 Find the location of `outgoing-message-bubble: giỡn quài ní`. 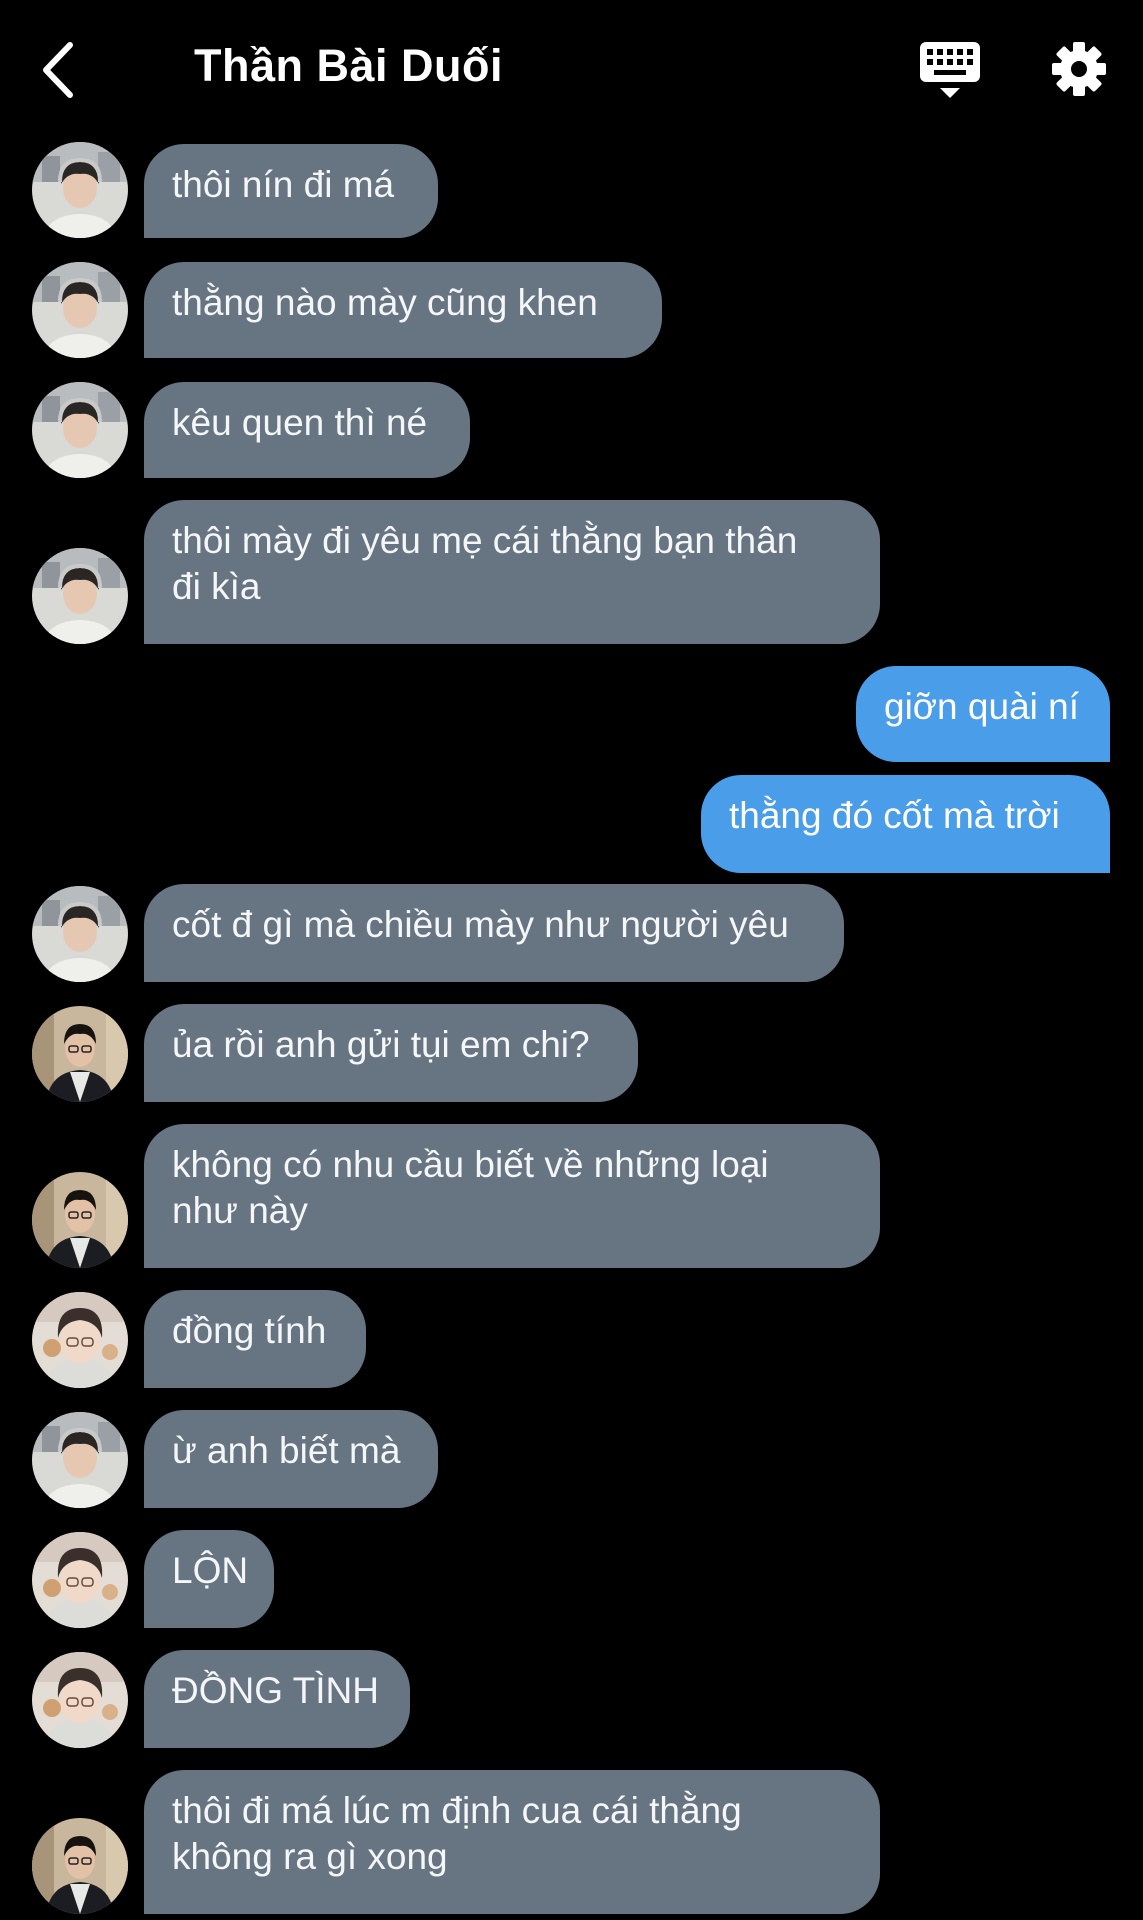

outgoing-message-bubble: giỡn quài ní is located at coordinates (983, 714).